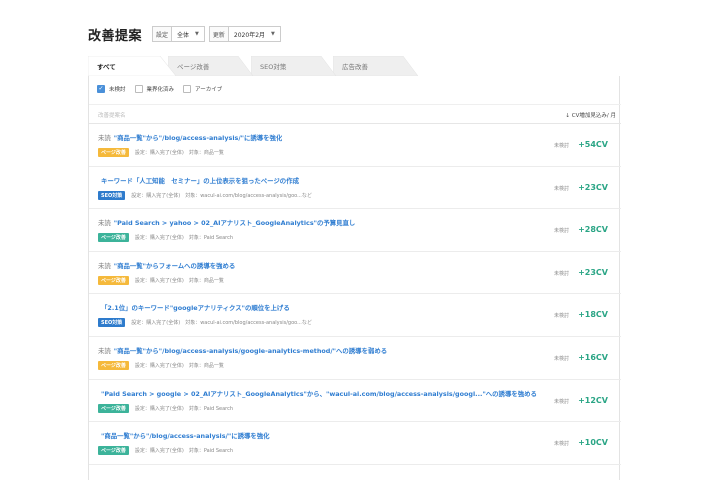 This screenshot has height=480, width=720. I want to click on tab-bar: 広告改善 SEO対策 ページ改善 すべて, so click(358, 66).